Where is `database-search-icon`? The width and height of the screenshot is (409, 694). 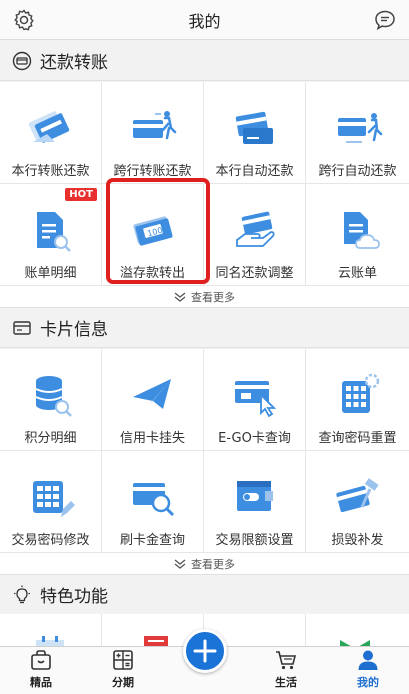 database-search-icon is located at coordinates (53, 396).